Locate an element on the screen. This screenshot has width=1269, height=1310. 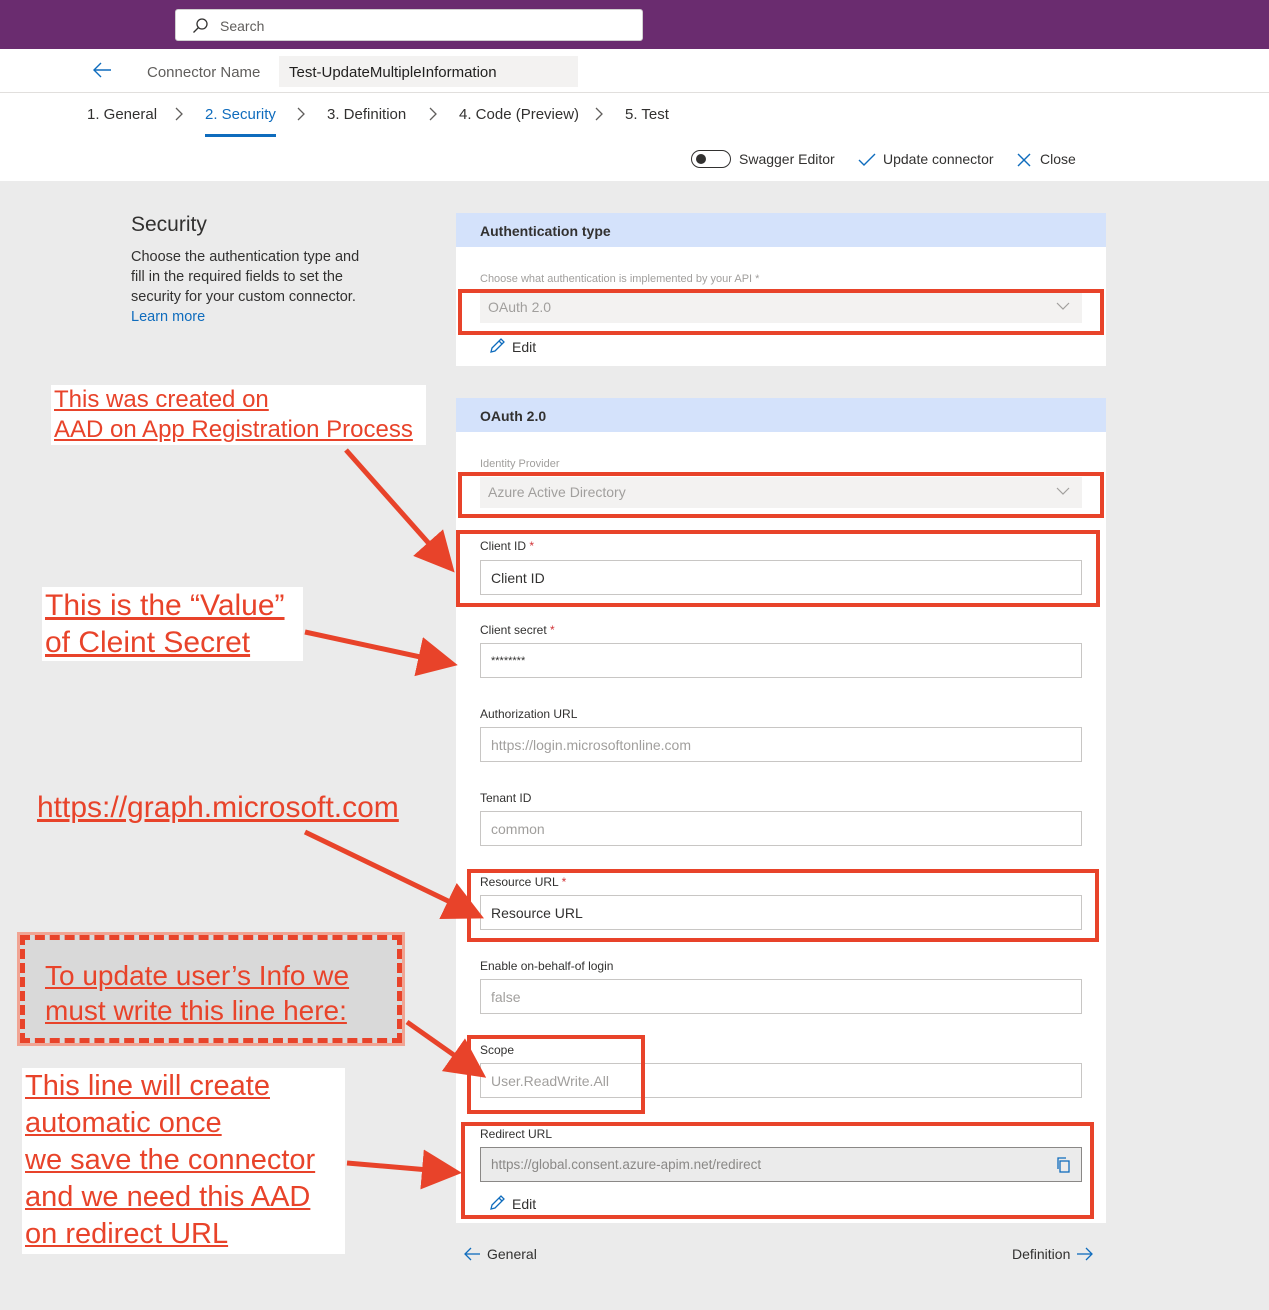
arrow-to-client-id is located at coordinates (399, 510).